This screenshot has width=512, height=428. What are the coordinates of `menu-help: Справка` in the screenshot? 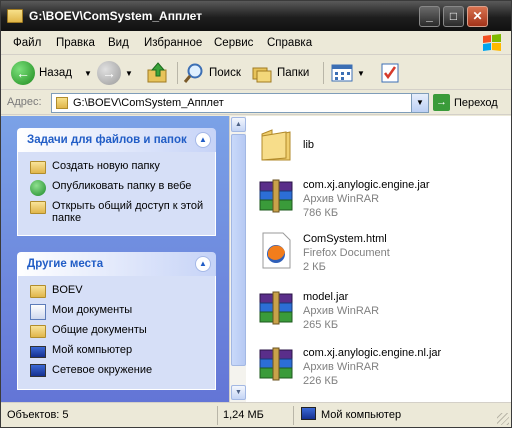 It's located at (289, 43).